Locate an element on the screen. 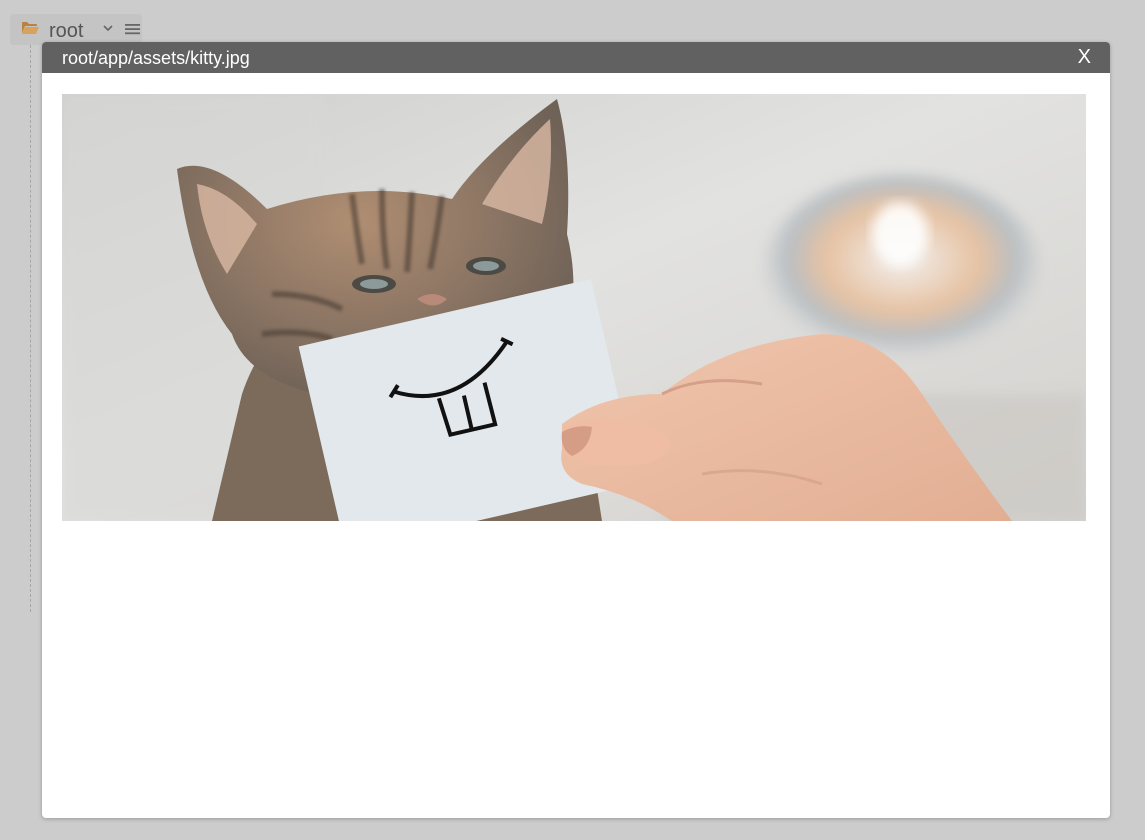 The image size is (1145, 840). close-button: X is located at coordinates (1084, 57).